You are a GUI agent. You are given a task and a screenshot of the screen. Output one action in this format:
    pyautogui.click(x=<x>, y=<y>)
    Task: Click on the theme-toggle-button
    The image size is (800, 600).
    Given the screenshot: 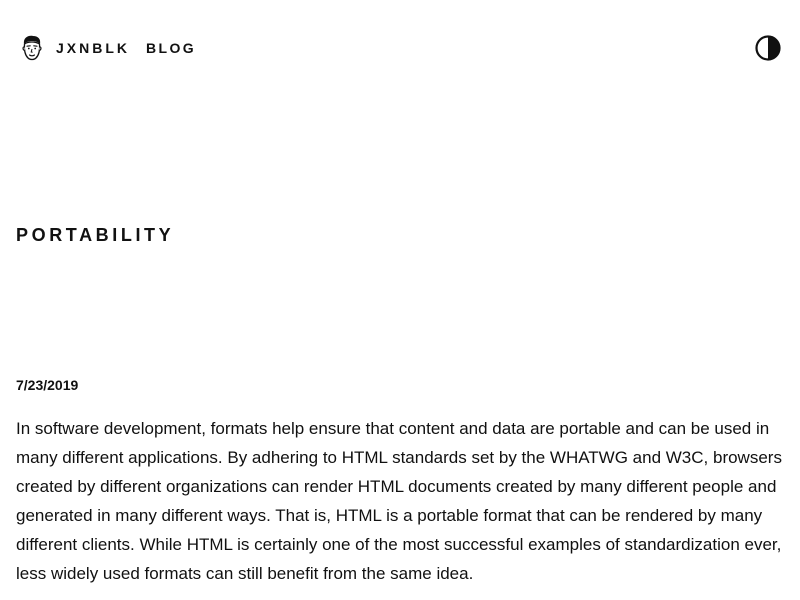 What is the action you would take?
    pyautogui.click(x=768, y=48)
    